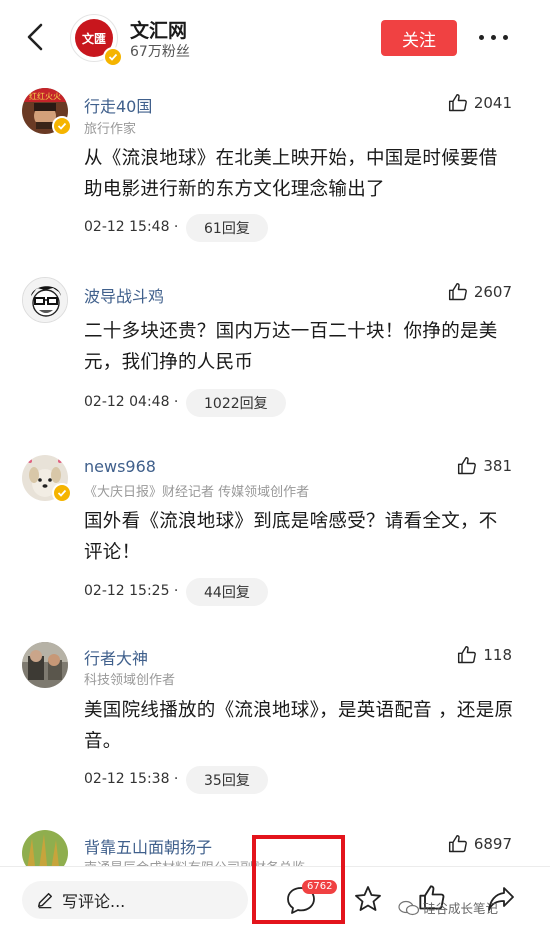 The image size is (550, 932). What do you see at coordinates (227, 780) in the screenshot?
I see `reply-count-button: 35回复` at bounding box center [227, 780].